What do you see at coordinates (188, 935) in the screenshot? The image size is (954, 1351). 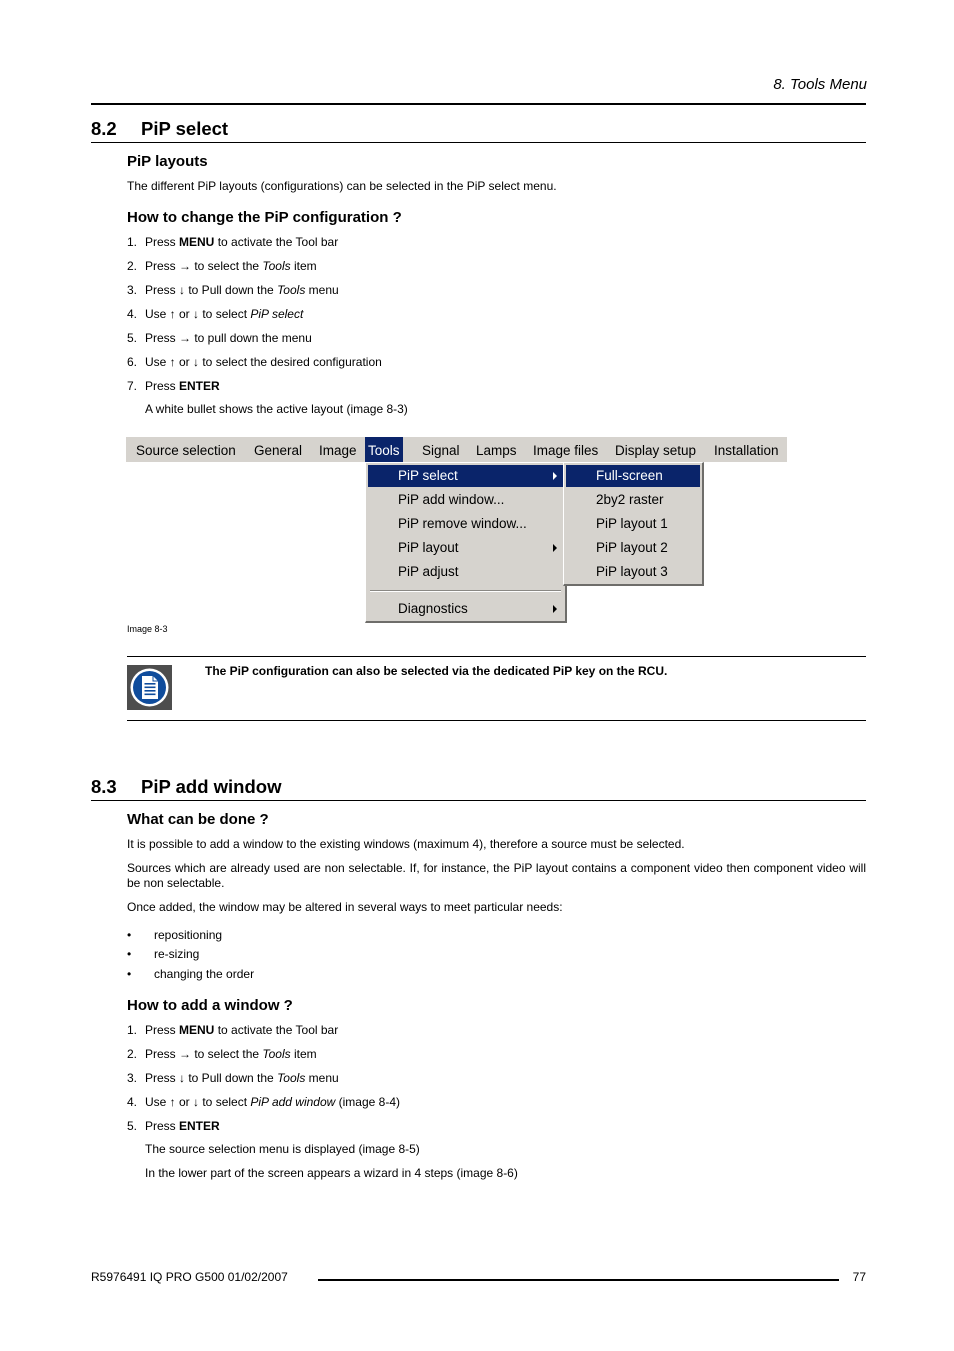 I see `bullet-text: repositioning` at bounding box center [188, 935].